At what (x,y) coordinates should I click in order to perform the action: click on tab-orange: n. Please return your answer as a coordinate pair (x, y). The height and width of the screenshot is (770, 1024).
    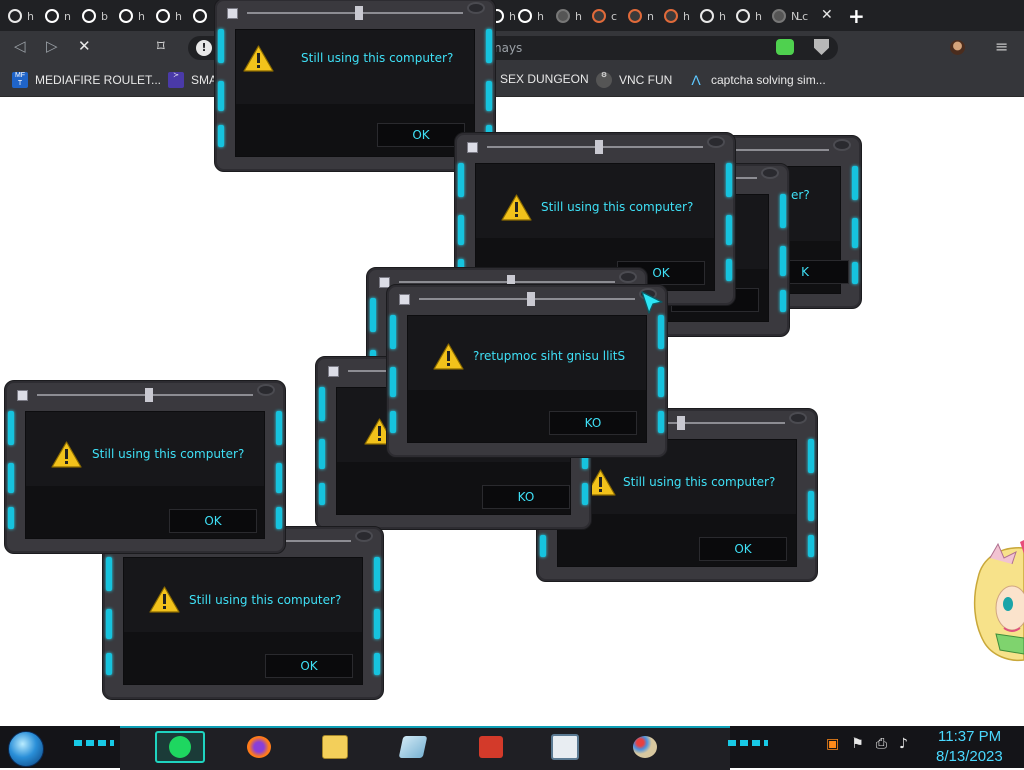
    Looking at the image, I should click on (641, 16).